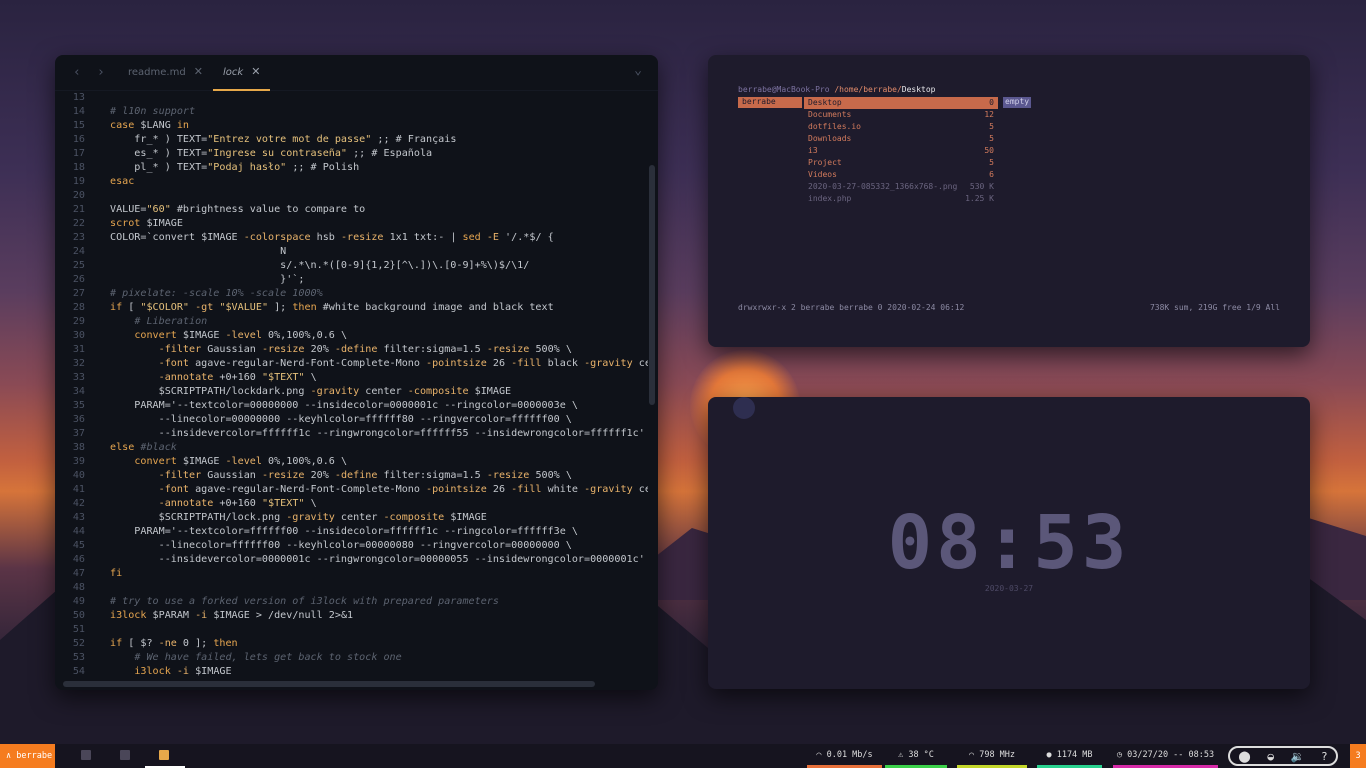 The height and width of the screenshot is (768, 1366). Describe the element at coordinates (991, 174) in the screenshot. I see `file-size: 6` at that location.